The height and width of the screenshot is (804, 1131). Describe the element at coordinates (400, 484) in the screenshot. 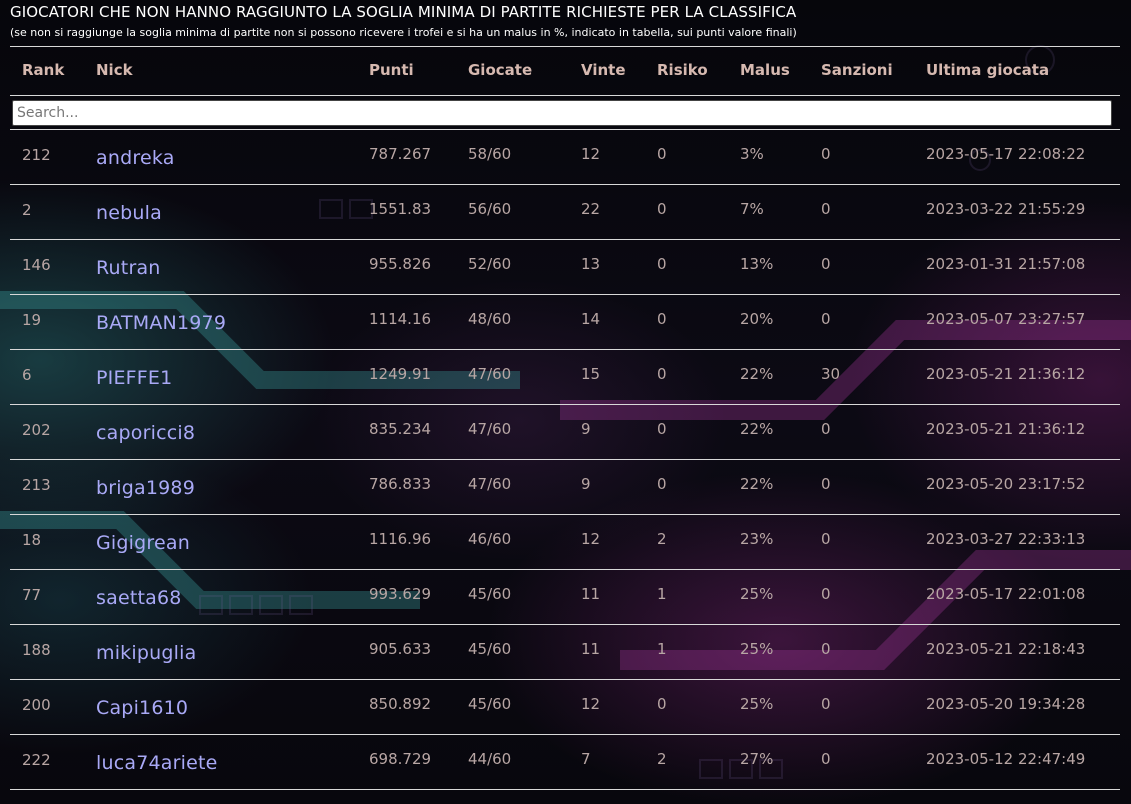

I see `cell-punti: 786.833` at that location.